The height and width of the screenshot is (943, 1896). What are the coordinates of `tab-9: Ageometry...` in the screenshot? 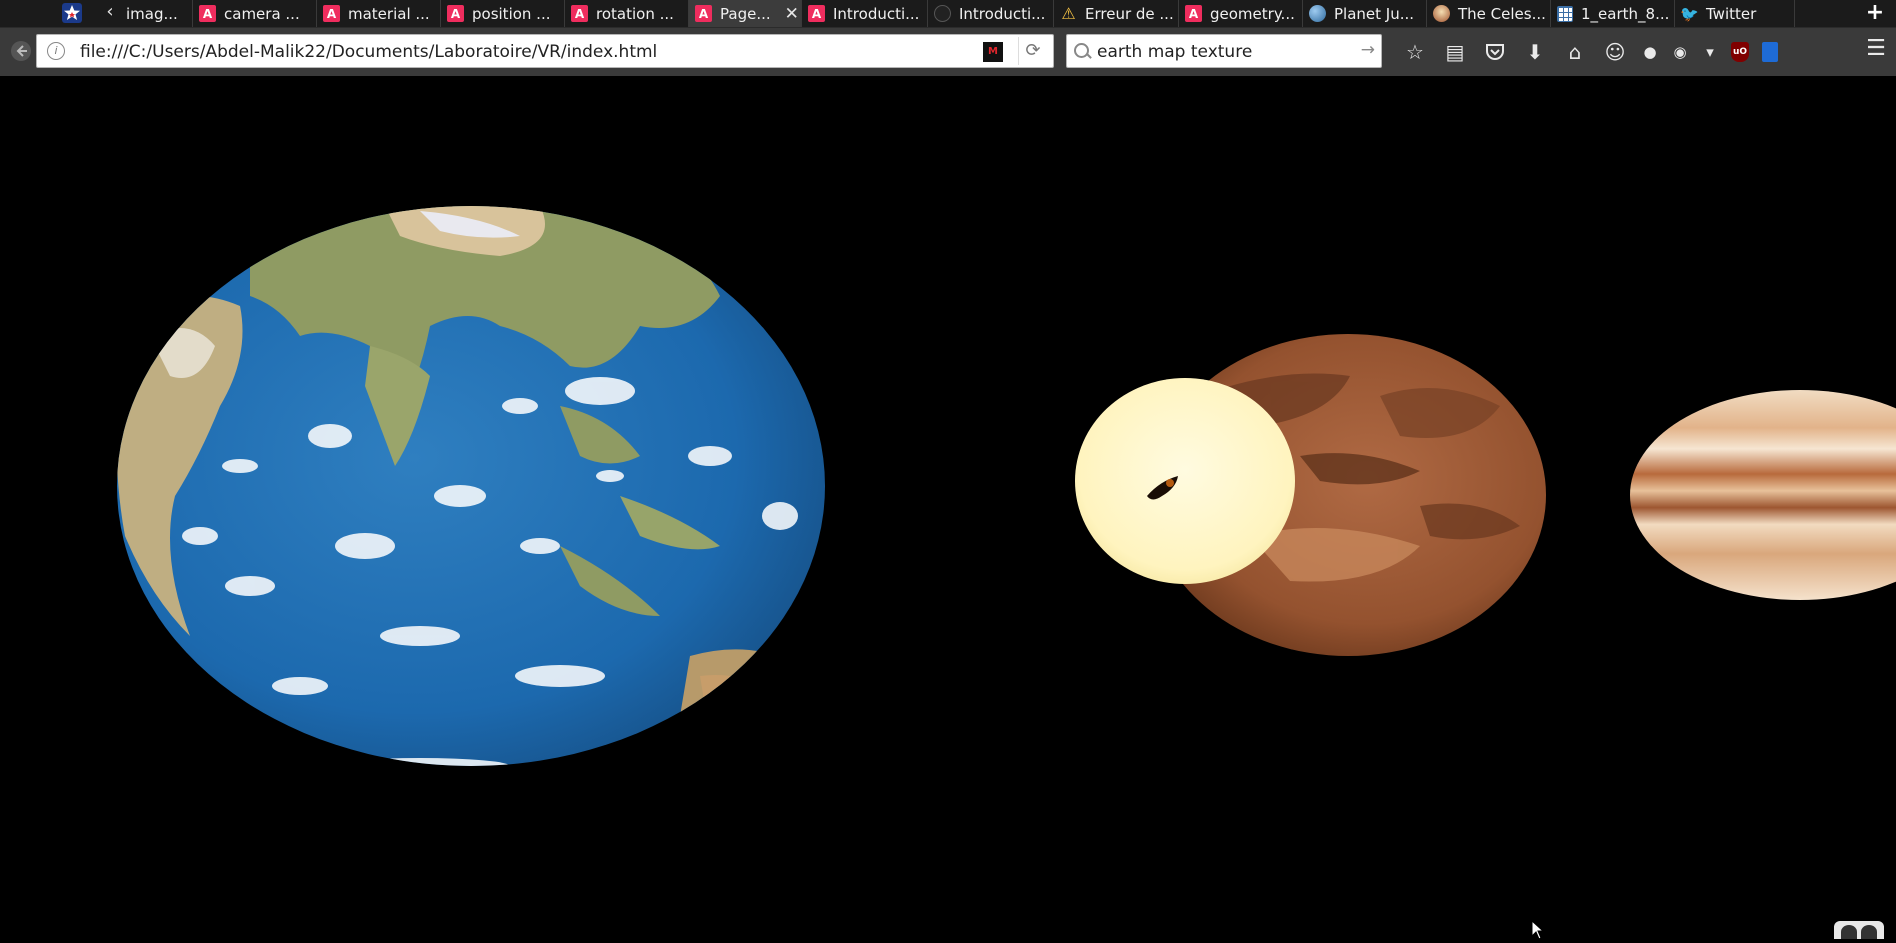 It's located at (1241, 13).